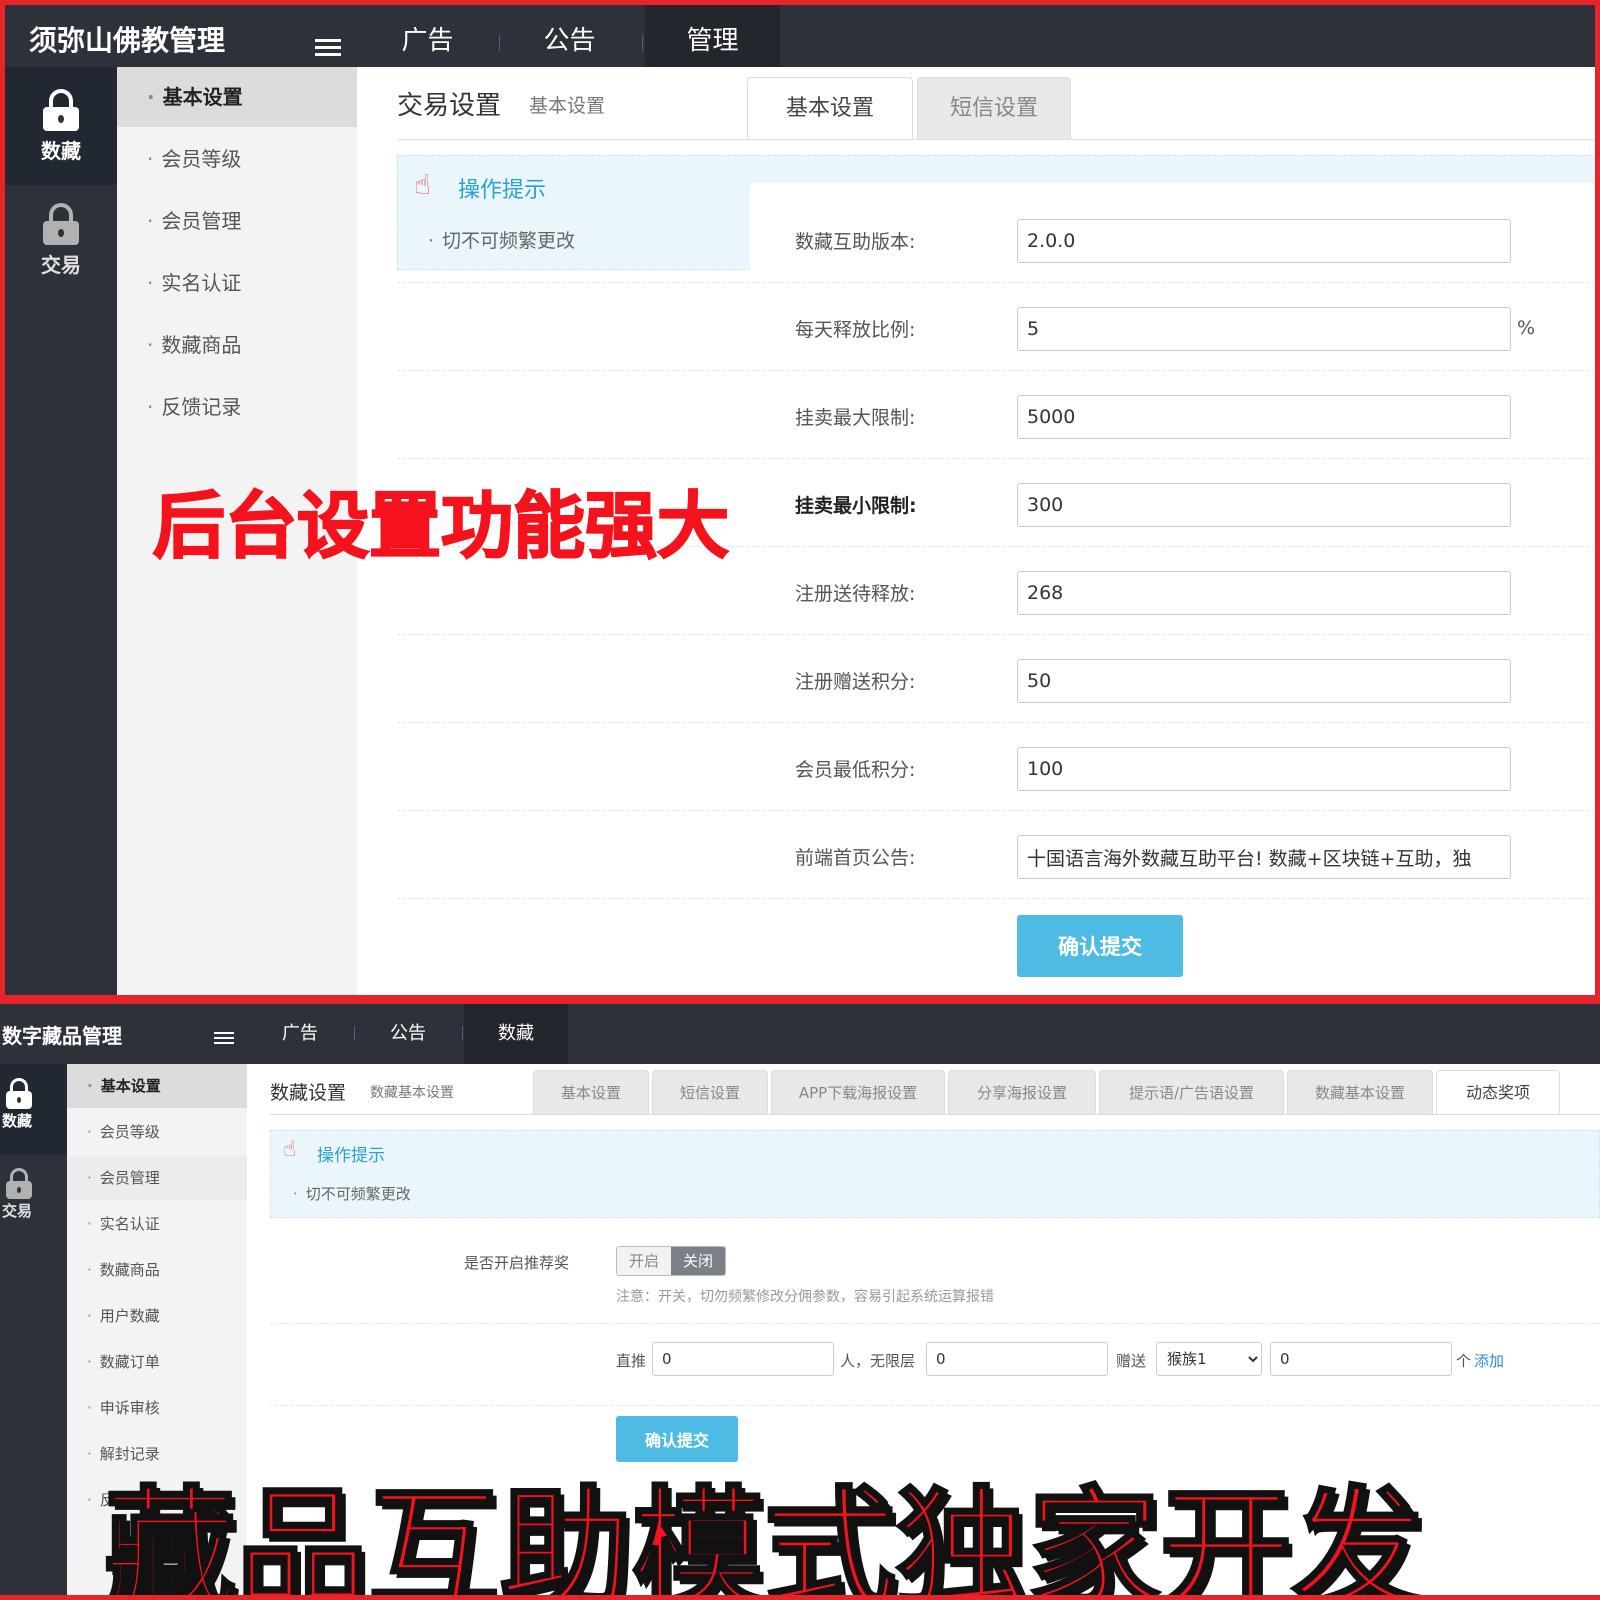 This screenshot has width=1600, height=1600. What do you see at coordinates (290, 1149) in the screenshot?
I see `hand-pointer-icon: ☝` at bounding box center [290, 1149].